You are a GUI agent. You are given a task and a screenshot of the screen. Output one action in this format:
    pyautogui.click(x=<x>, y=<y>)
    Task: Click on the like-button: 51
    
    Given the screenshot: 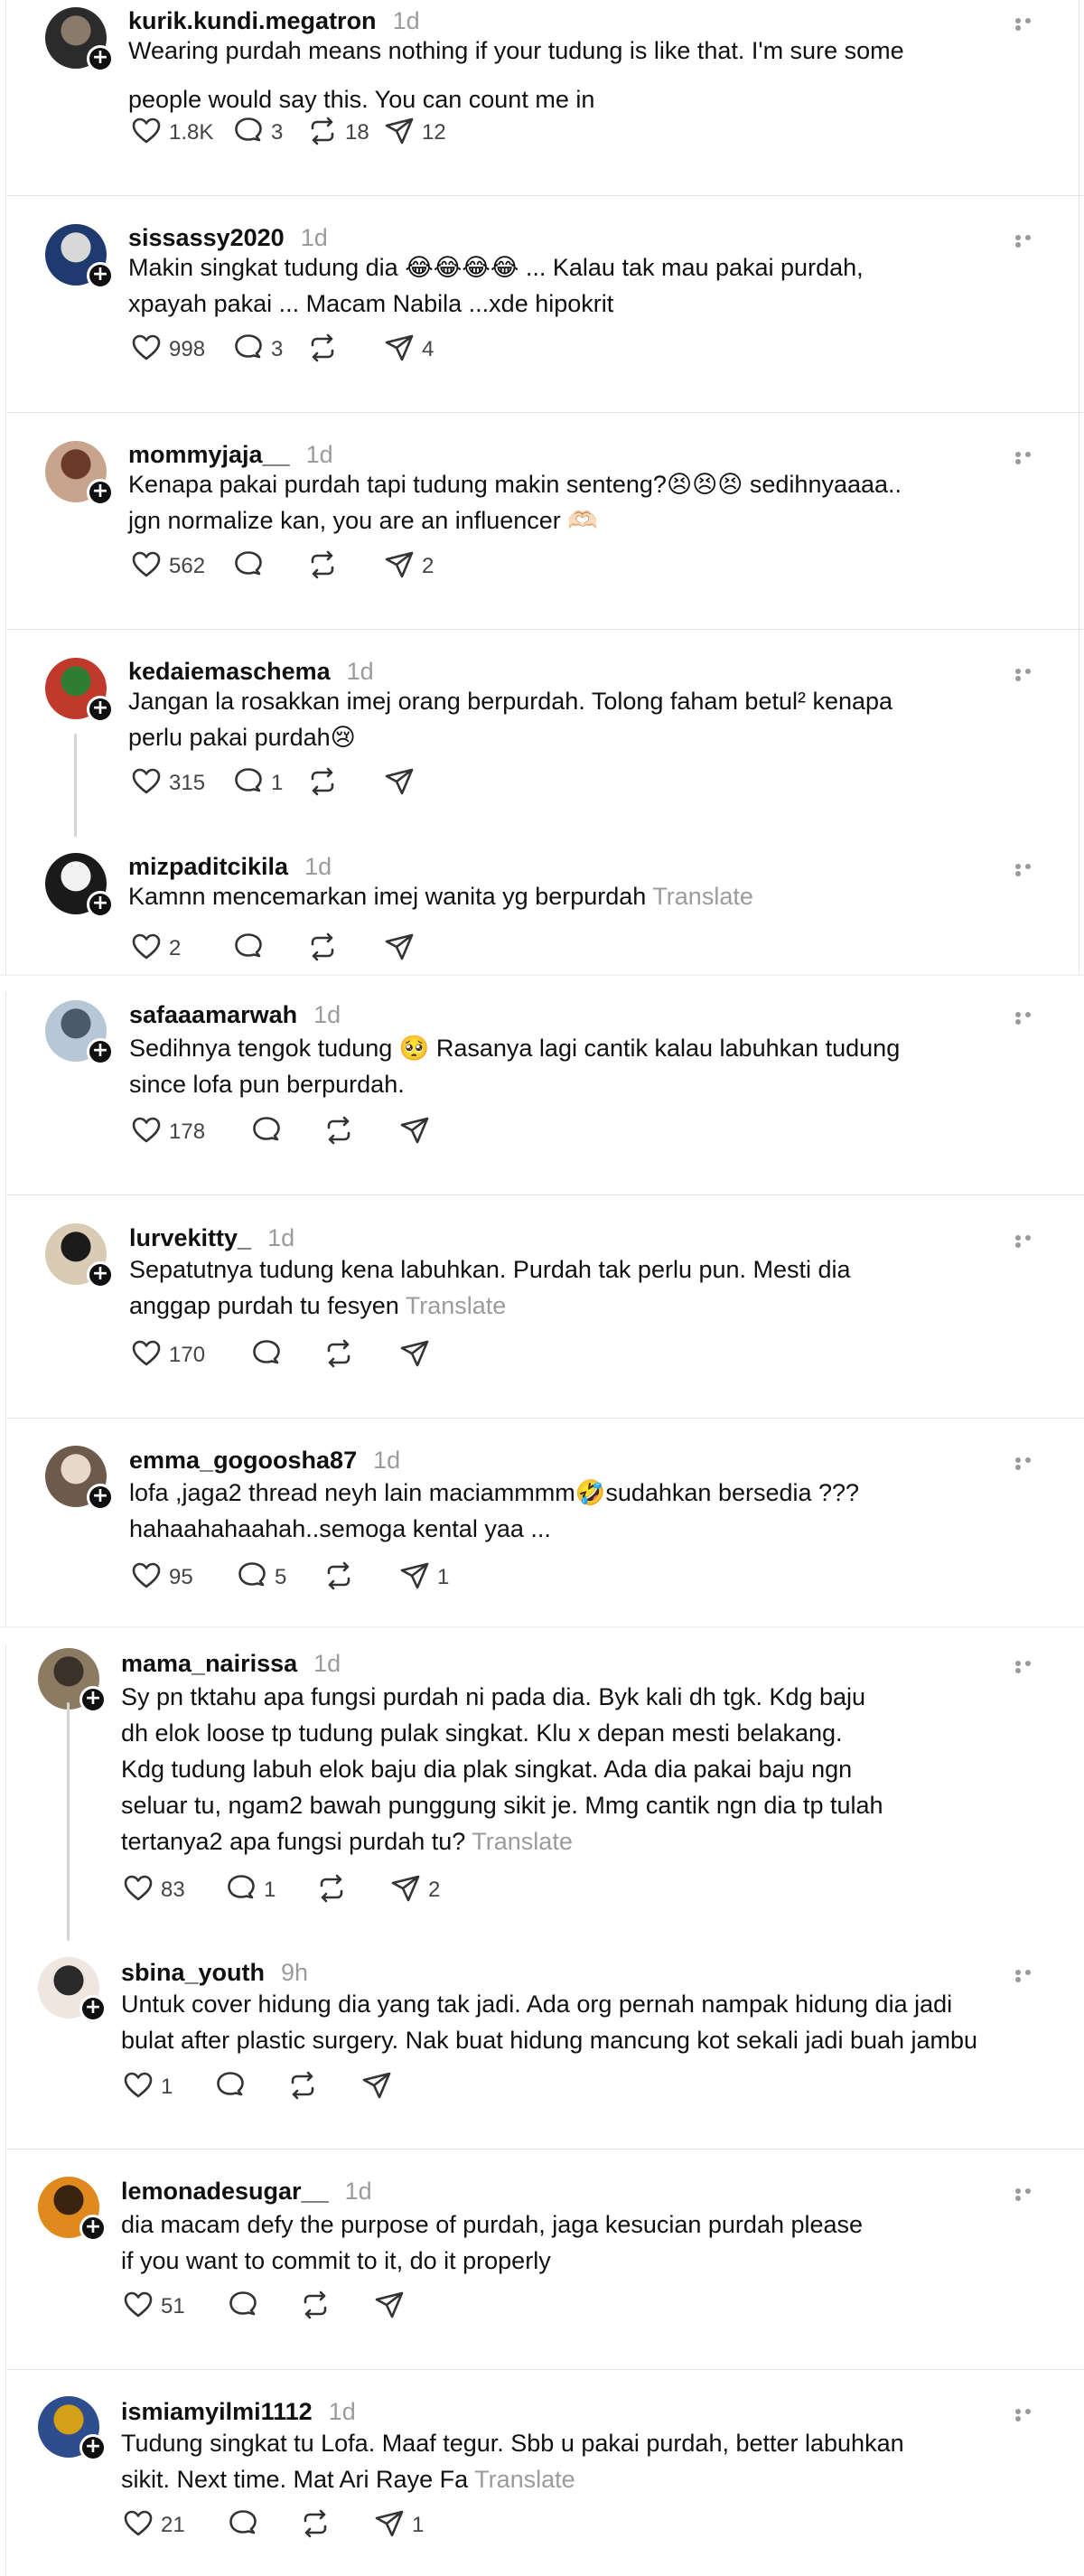 What is the action you would take?
    pyautogui.click(x=154, y=2307)
    